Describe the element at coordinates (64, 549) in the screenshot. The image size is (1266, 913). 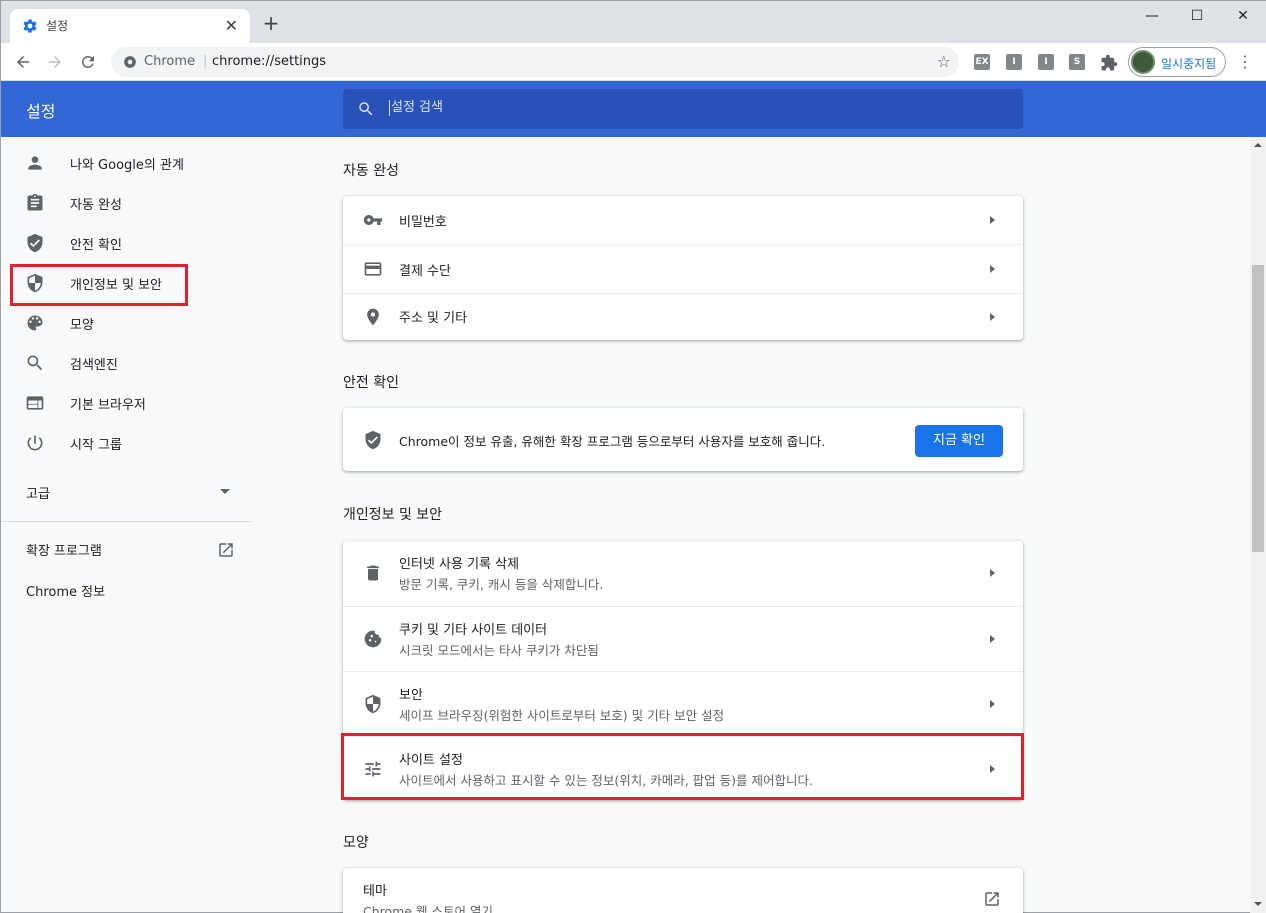
I see `sidebar-extensions-link: 확장 프로그램` at that location.